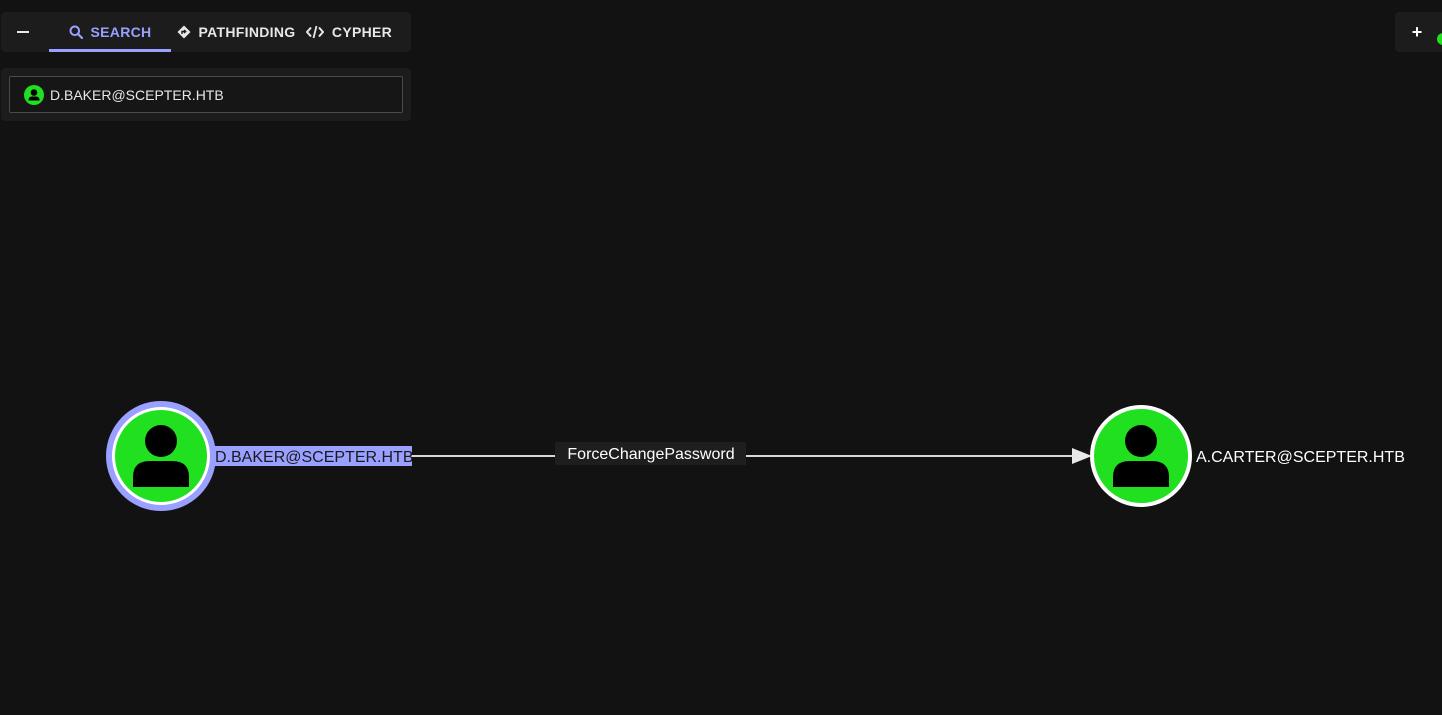 The height and width of the screenshot is (715, 1442). What do you see at coordinates (137, 94) in the screenshot?
I see `search-value: D.BAKER@SCEPTER.HTB` at bounding box center [137, 94].